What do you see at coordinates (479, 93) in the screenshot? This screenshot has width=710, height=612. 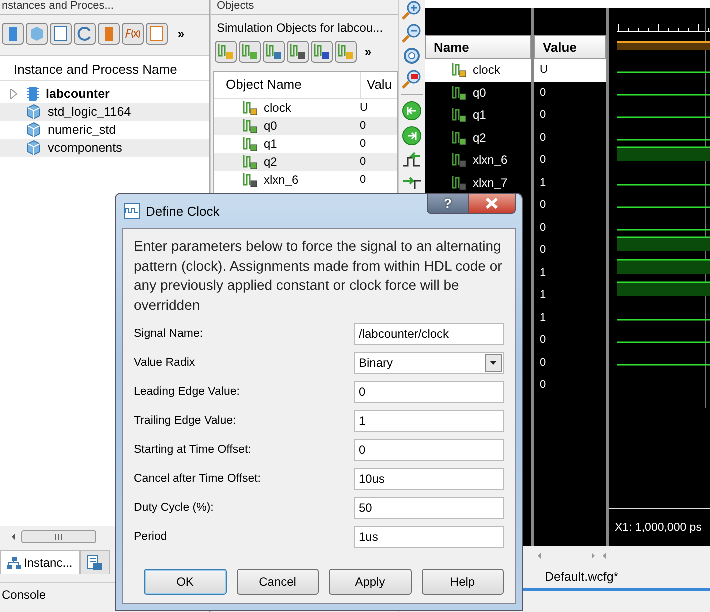 I see `signal-name: q0` at bounding box center [479, 93].